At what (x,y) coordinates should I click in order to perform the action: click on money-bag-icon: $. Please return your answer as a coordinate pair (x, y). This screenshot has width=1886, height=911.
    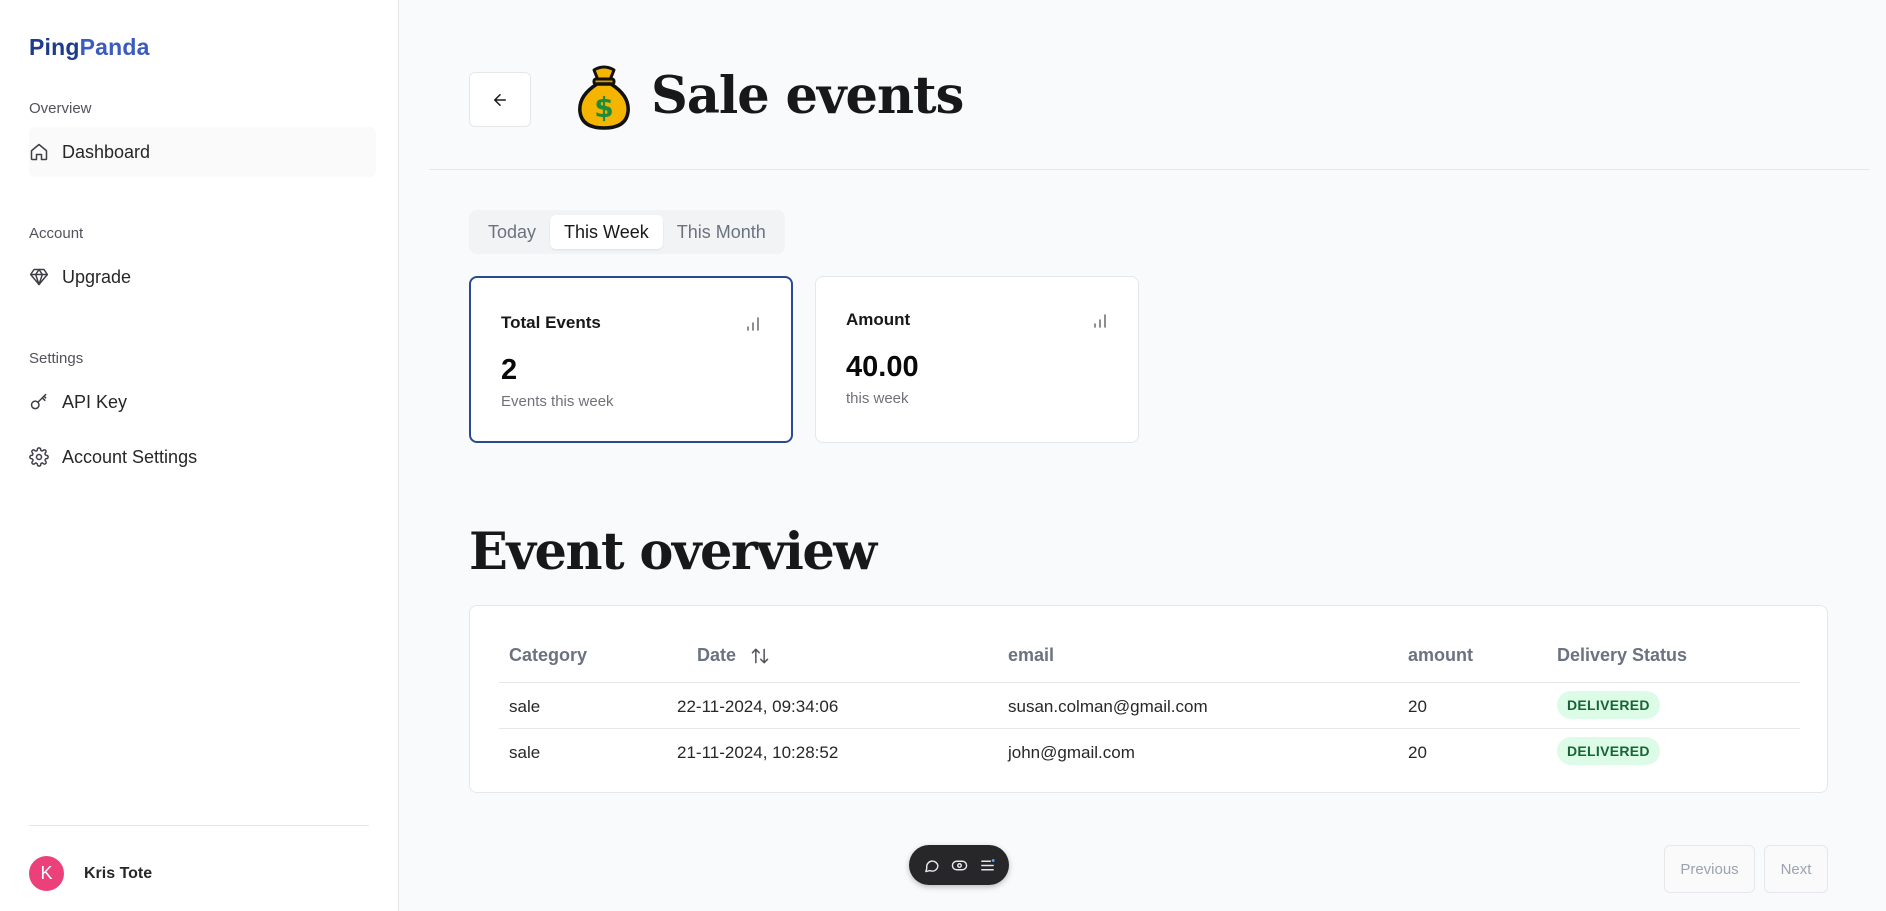
    Looking at the image, I should click on (604, 97).